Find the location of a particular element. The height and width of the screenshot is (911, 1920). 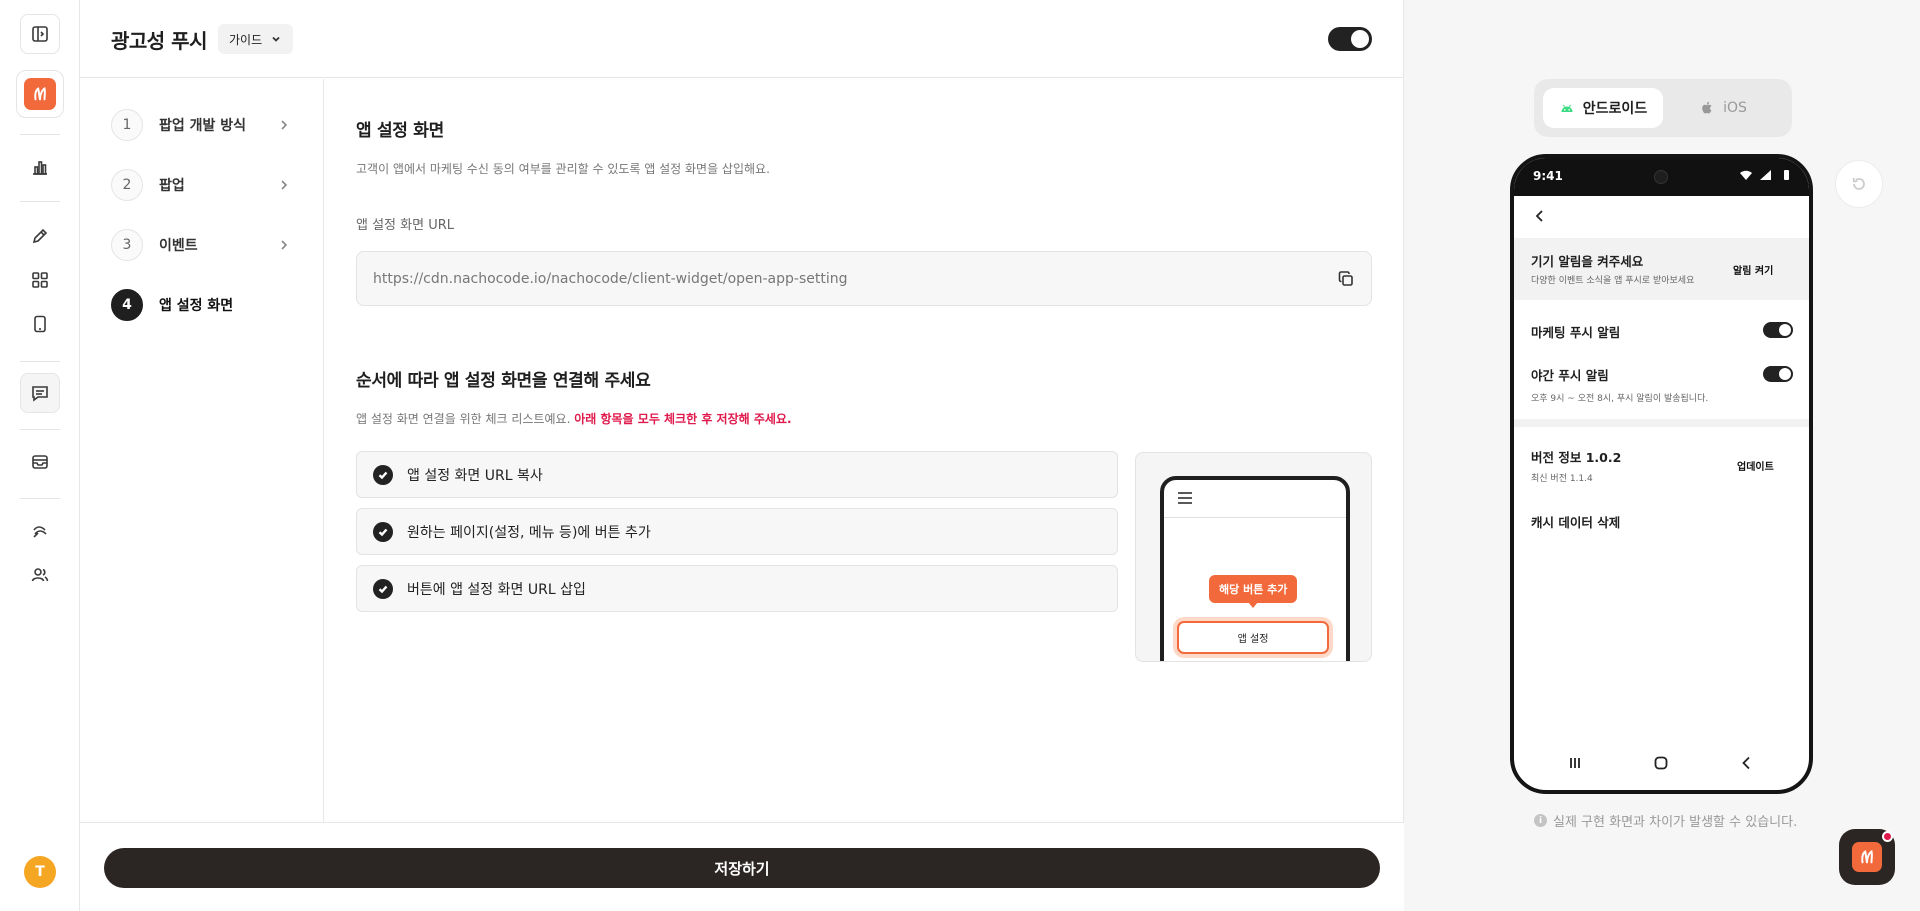

camera-icon is located at coordinates (1661, 177).